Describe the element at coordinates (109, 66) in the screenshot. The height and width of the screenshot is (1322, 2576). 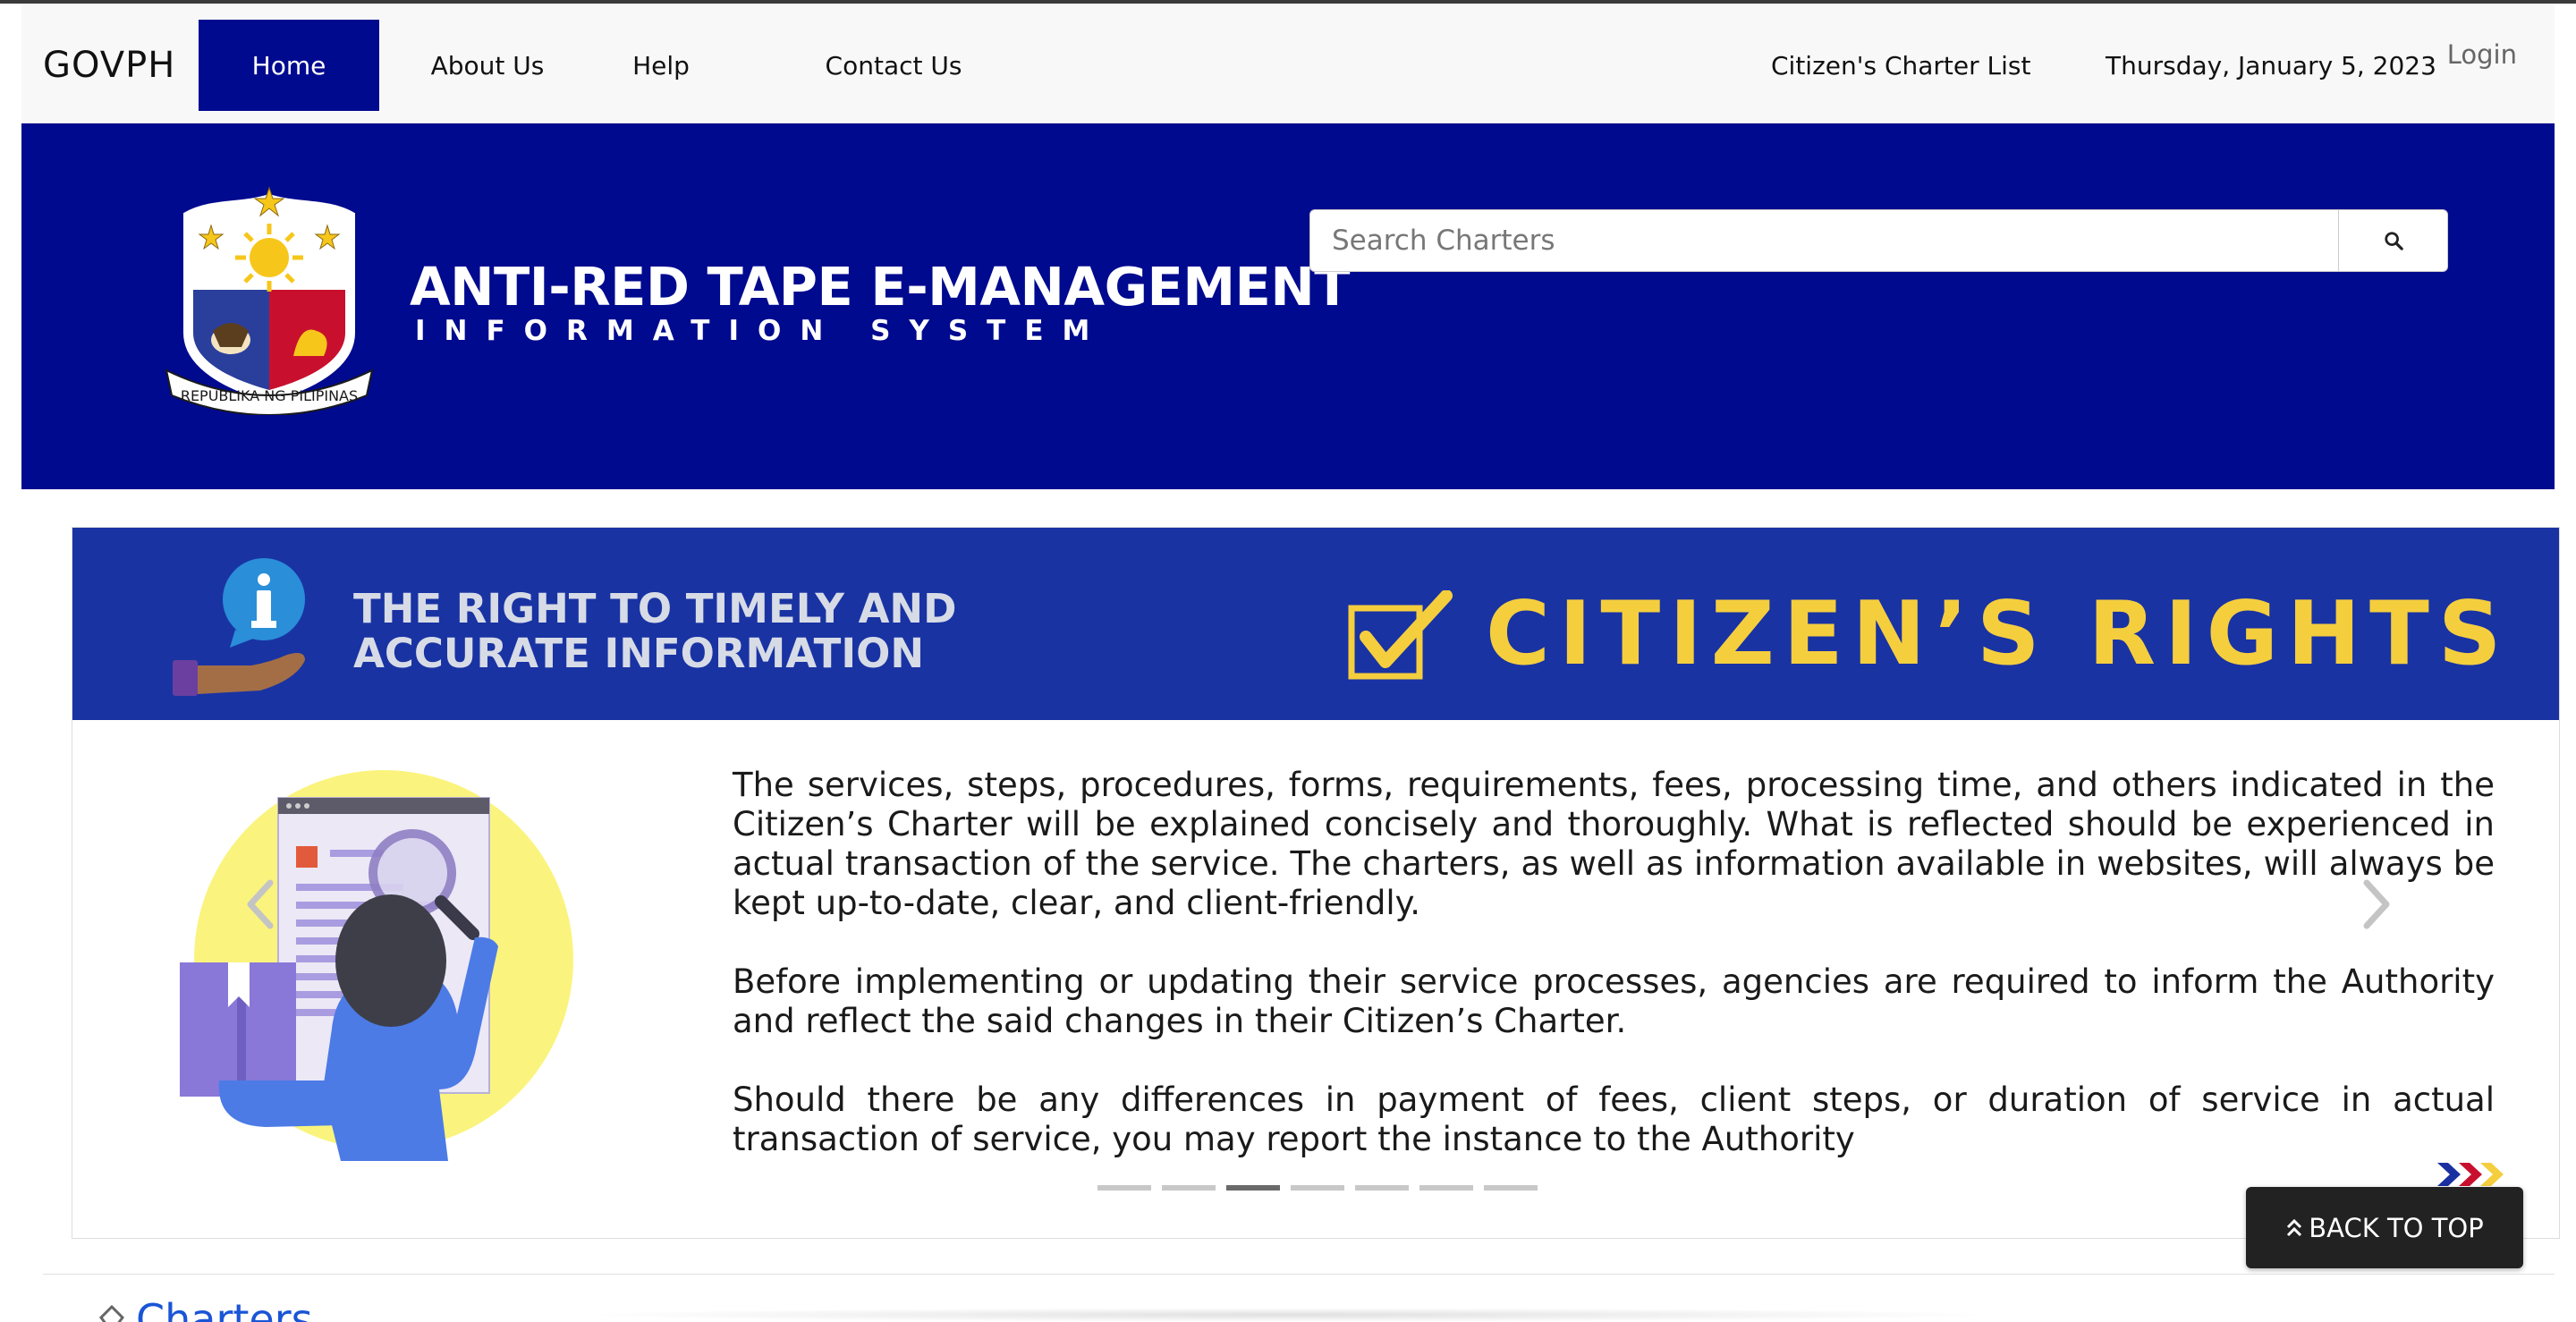
I see `govph-brand-link: GOVPH` at that location.